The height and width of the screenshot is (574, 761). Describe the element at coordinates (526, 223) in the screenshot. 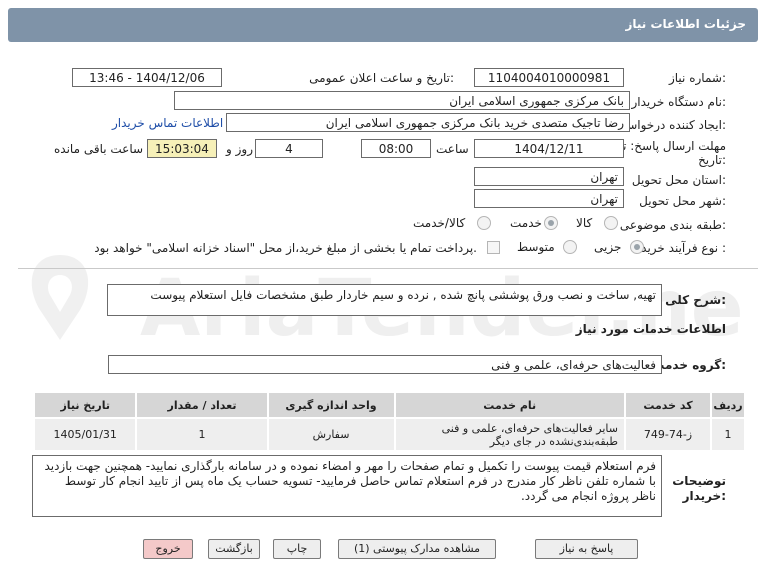

I see `category-option-service: خدمت` at that location.